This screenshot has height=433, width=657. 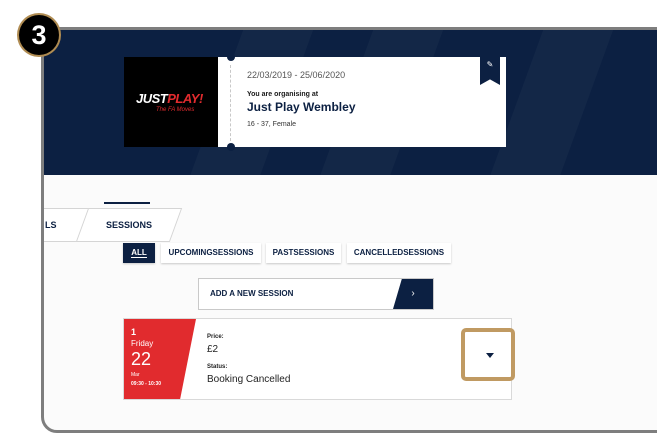 What do you see at coordinates (230, 103) in the screenshot?
I see `ticket-perforation` at bounding box center [230, 103].